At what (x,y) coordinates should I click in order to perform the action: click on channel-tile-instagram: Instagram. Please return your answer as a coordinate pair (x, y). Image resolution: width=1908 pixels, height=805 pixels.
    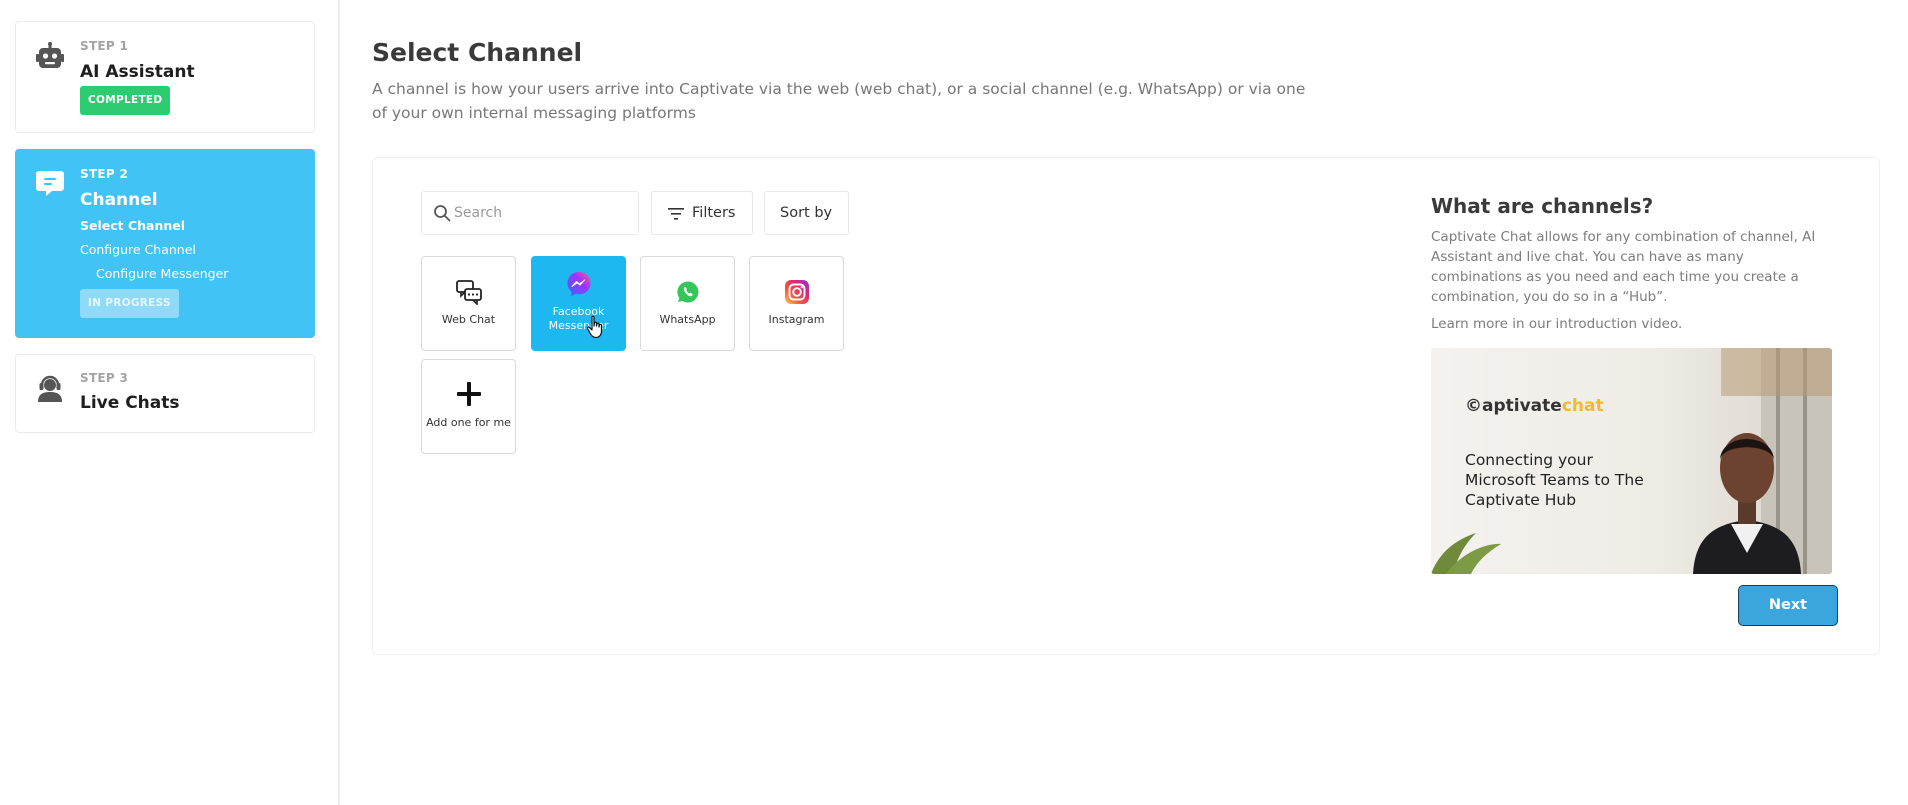
    Looking at the image, I should click on (796, 303).